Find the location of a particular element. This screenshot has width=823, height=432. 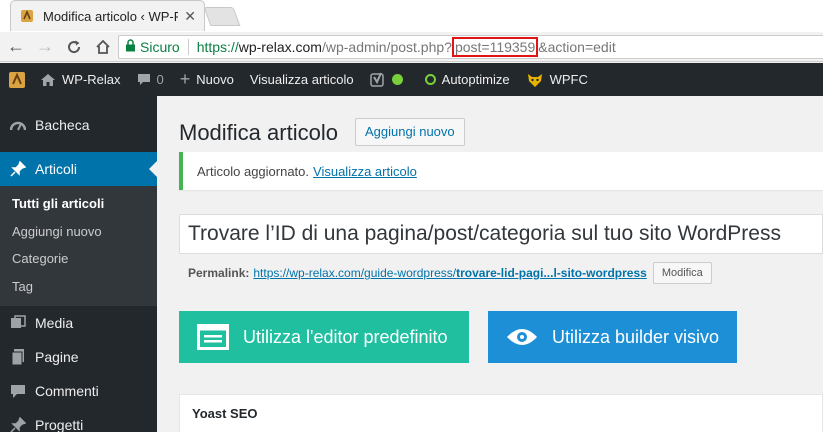

visual-builder-button: Utilizza builder visivo is located at coordinates (612, 337).